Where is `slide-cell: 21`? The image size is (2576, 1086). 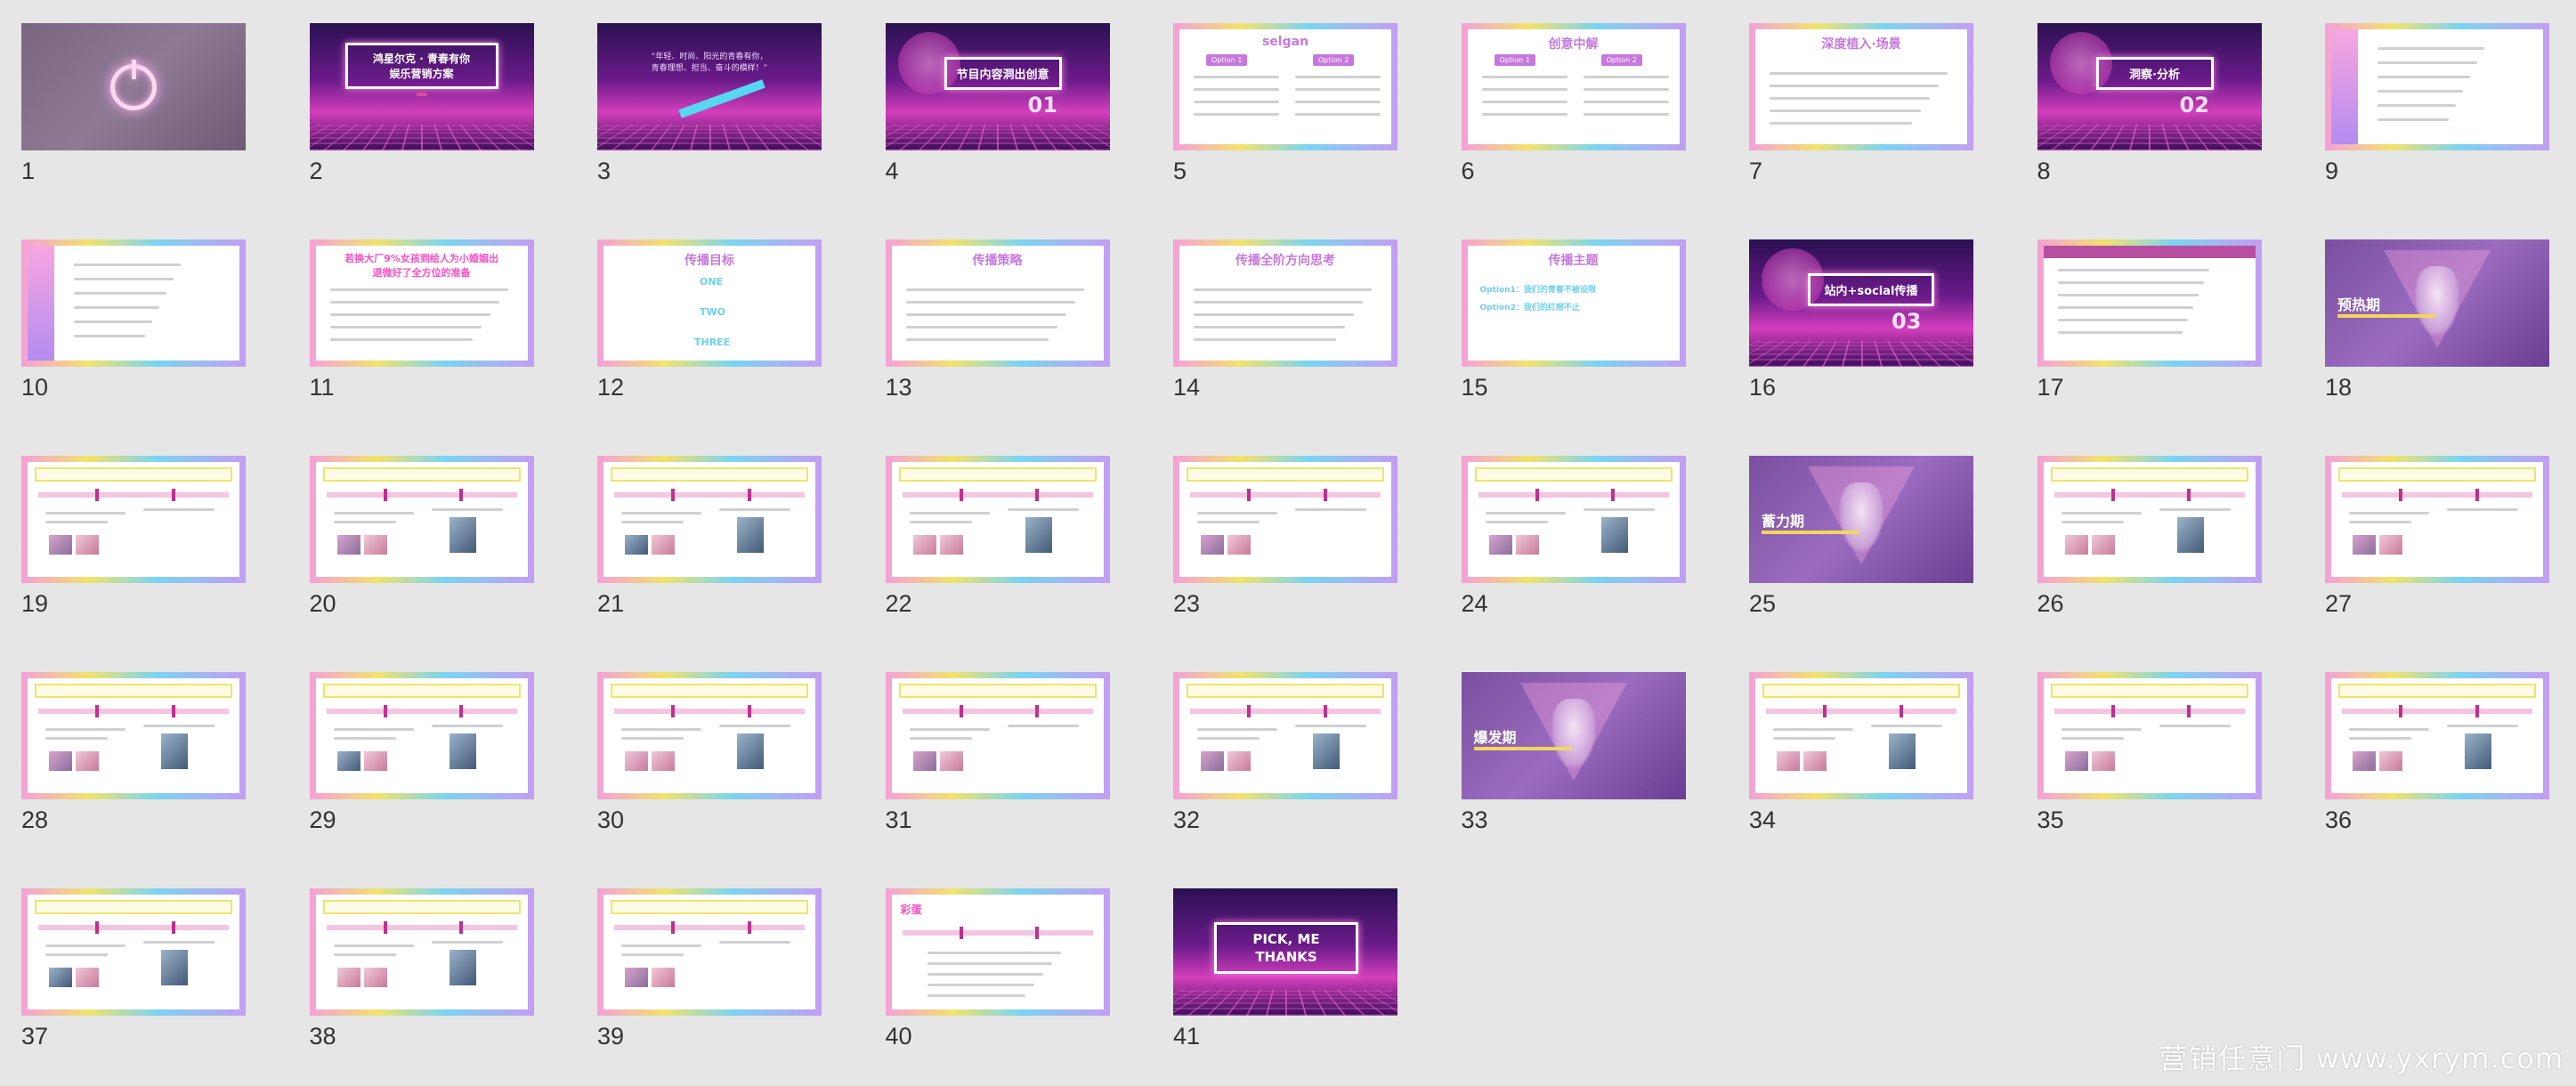 slide-cell: 21 is located at coordinates (709, 537).